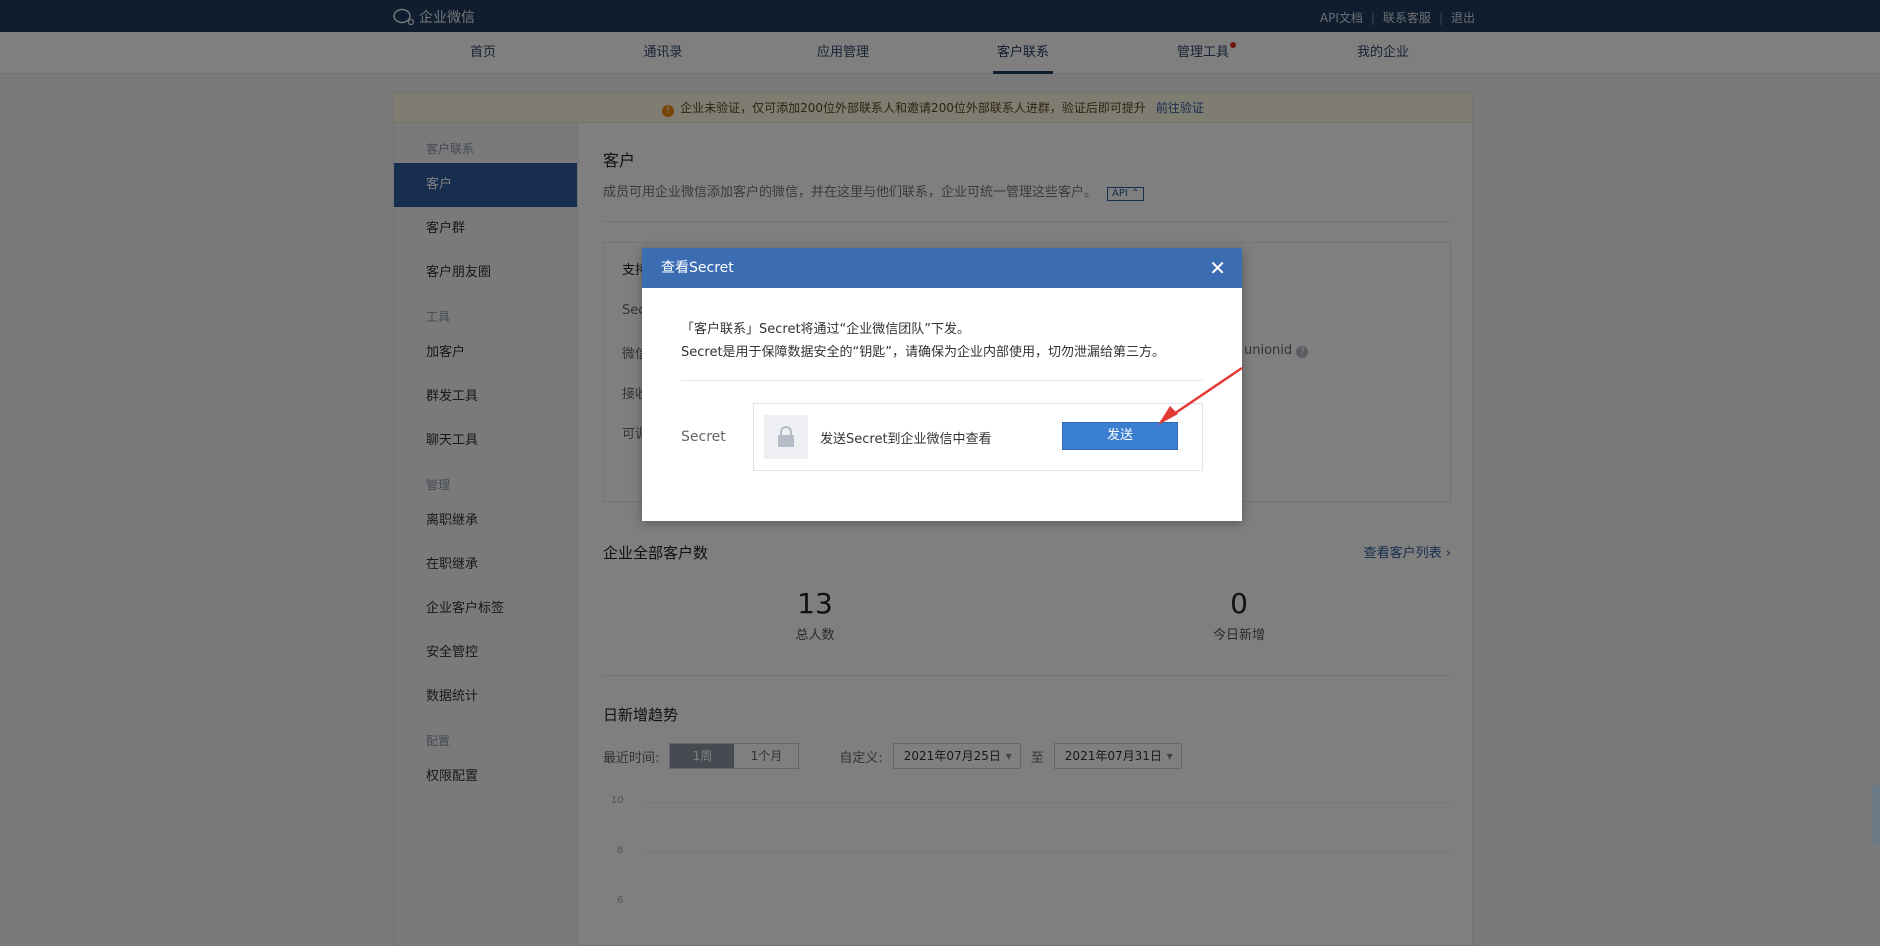 The image size is (1880, 946). I want to click on secret-row: Secret 发送Secret到企业微信中查看 发送, so click(942, 437).